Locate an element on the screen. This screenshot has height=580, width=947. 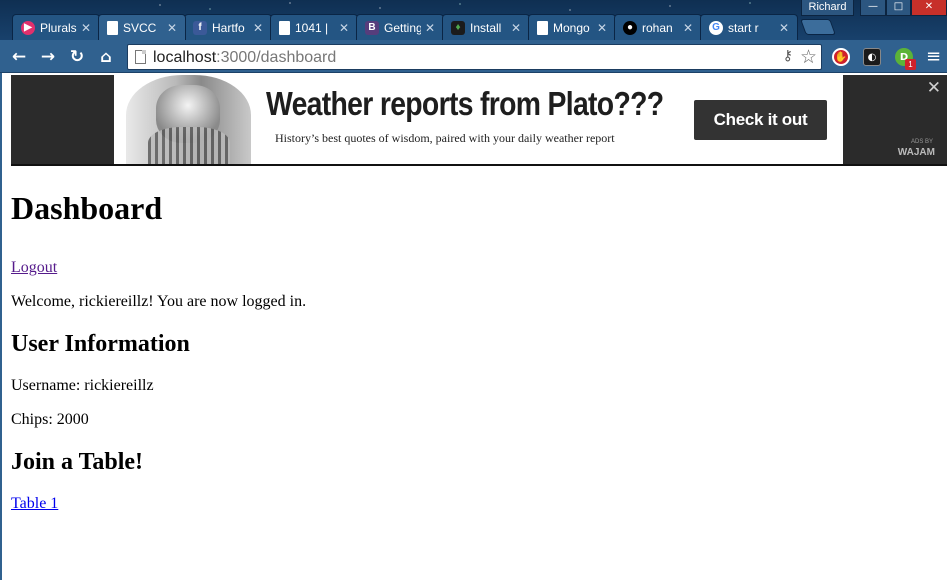
tab-label: 1041 | is located at coordinates (312, 27).